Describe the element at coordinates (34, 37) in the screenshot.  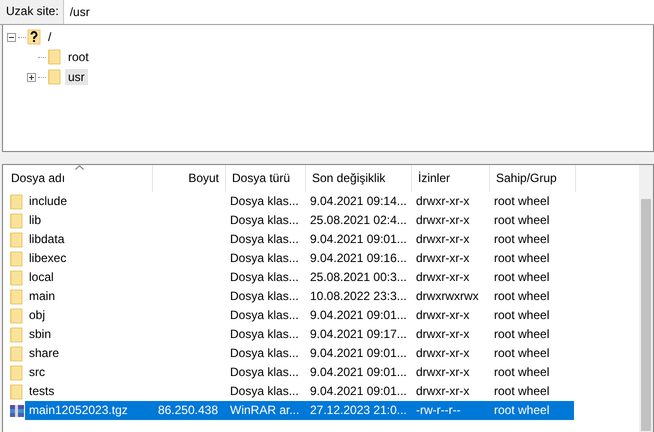
I see `question-folder-icon` at that location.